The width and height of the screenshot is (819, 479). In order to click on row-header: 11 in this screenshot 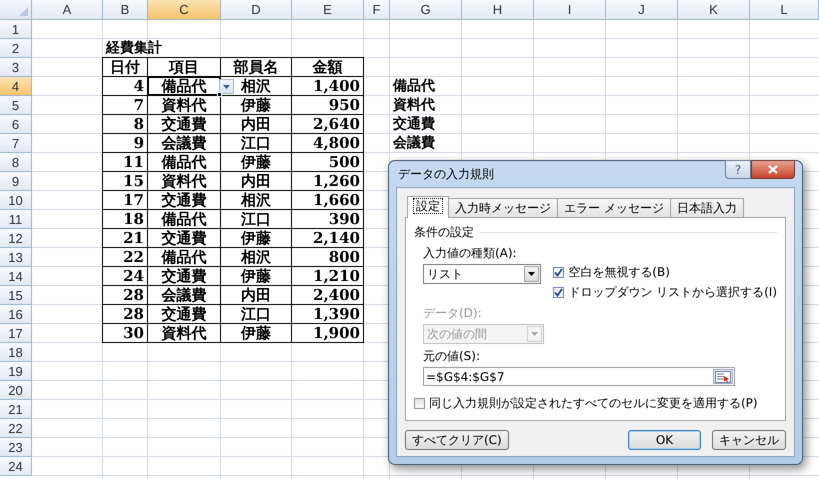, I will do `click(16, 219)`.